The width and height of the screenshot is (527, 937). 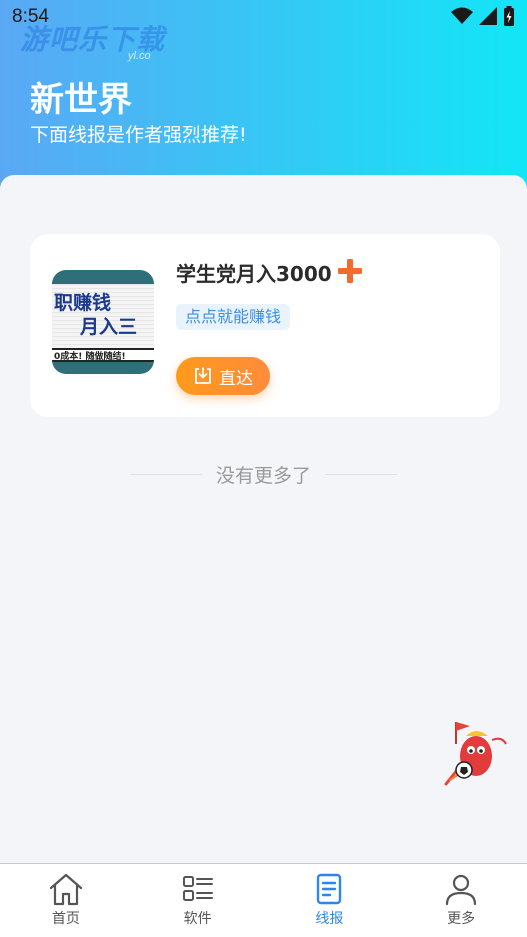 I want to click on tab-home: 首页, so click(x=66, y=900).